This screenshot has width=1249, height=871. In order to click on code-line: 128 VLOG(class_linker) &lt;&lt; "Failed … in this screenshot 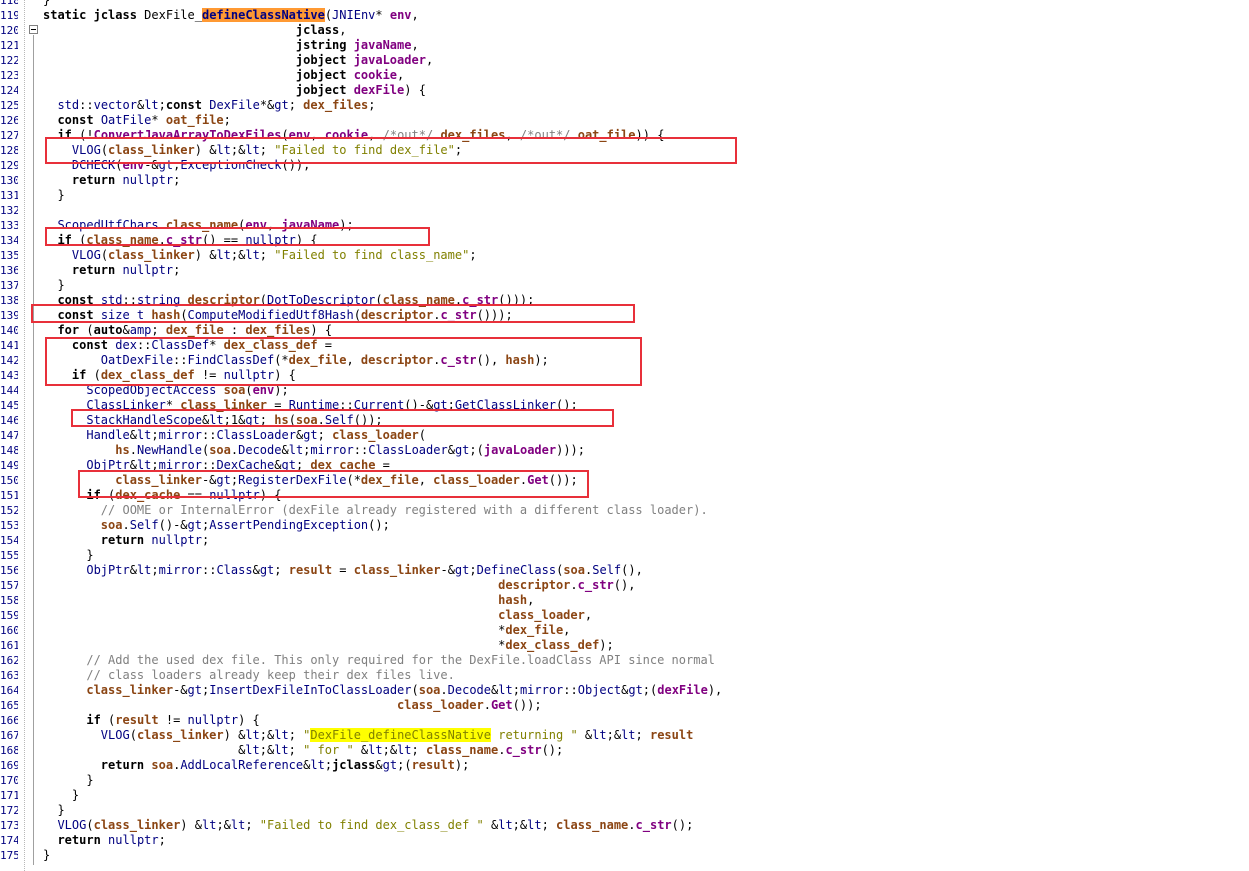, I will do `click(624, 150)`.